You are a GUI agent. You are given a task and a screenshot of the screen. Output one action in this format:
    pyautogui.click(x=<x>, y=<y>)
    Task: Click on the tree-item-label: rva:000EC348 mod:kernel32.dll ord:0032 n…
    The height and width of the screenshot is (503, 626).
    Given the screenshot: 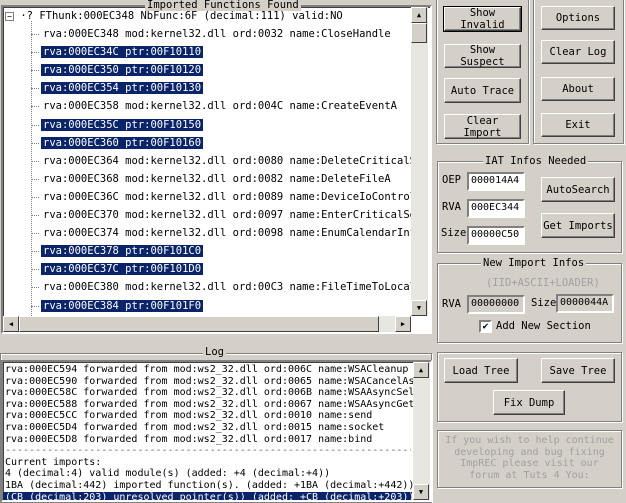 What is the action you would take?
    pyautogui.click(x=217, y=34)
    